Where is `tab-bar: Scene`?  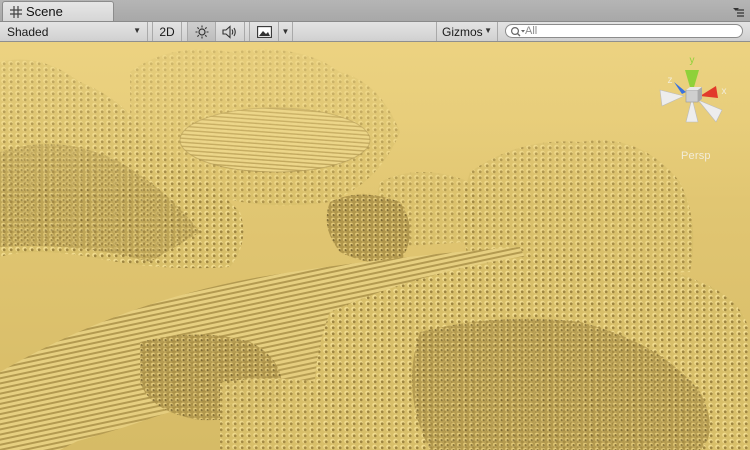
tab-bar: Scene is located at coordinates (375, 11).